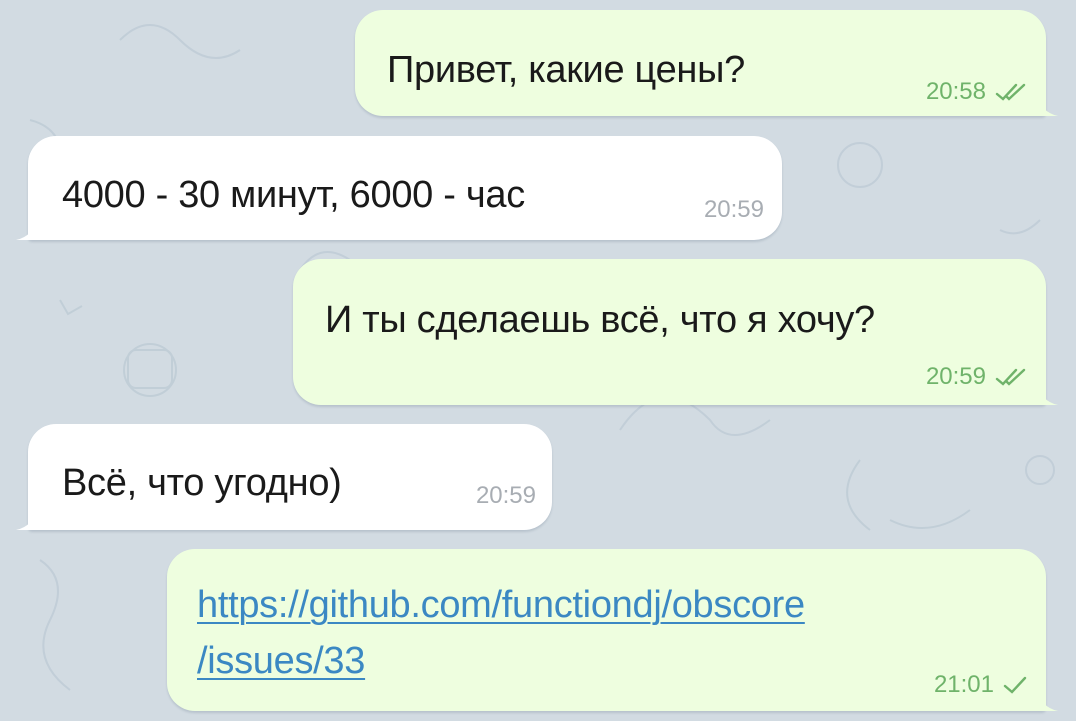 The height and width of the screenshot is (721, 1076). I want to click on message-time: 20:58, so click(955, 91).